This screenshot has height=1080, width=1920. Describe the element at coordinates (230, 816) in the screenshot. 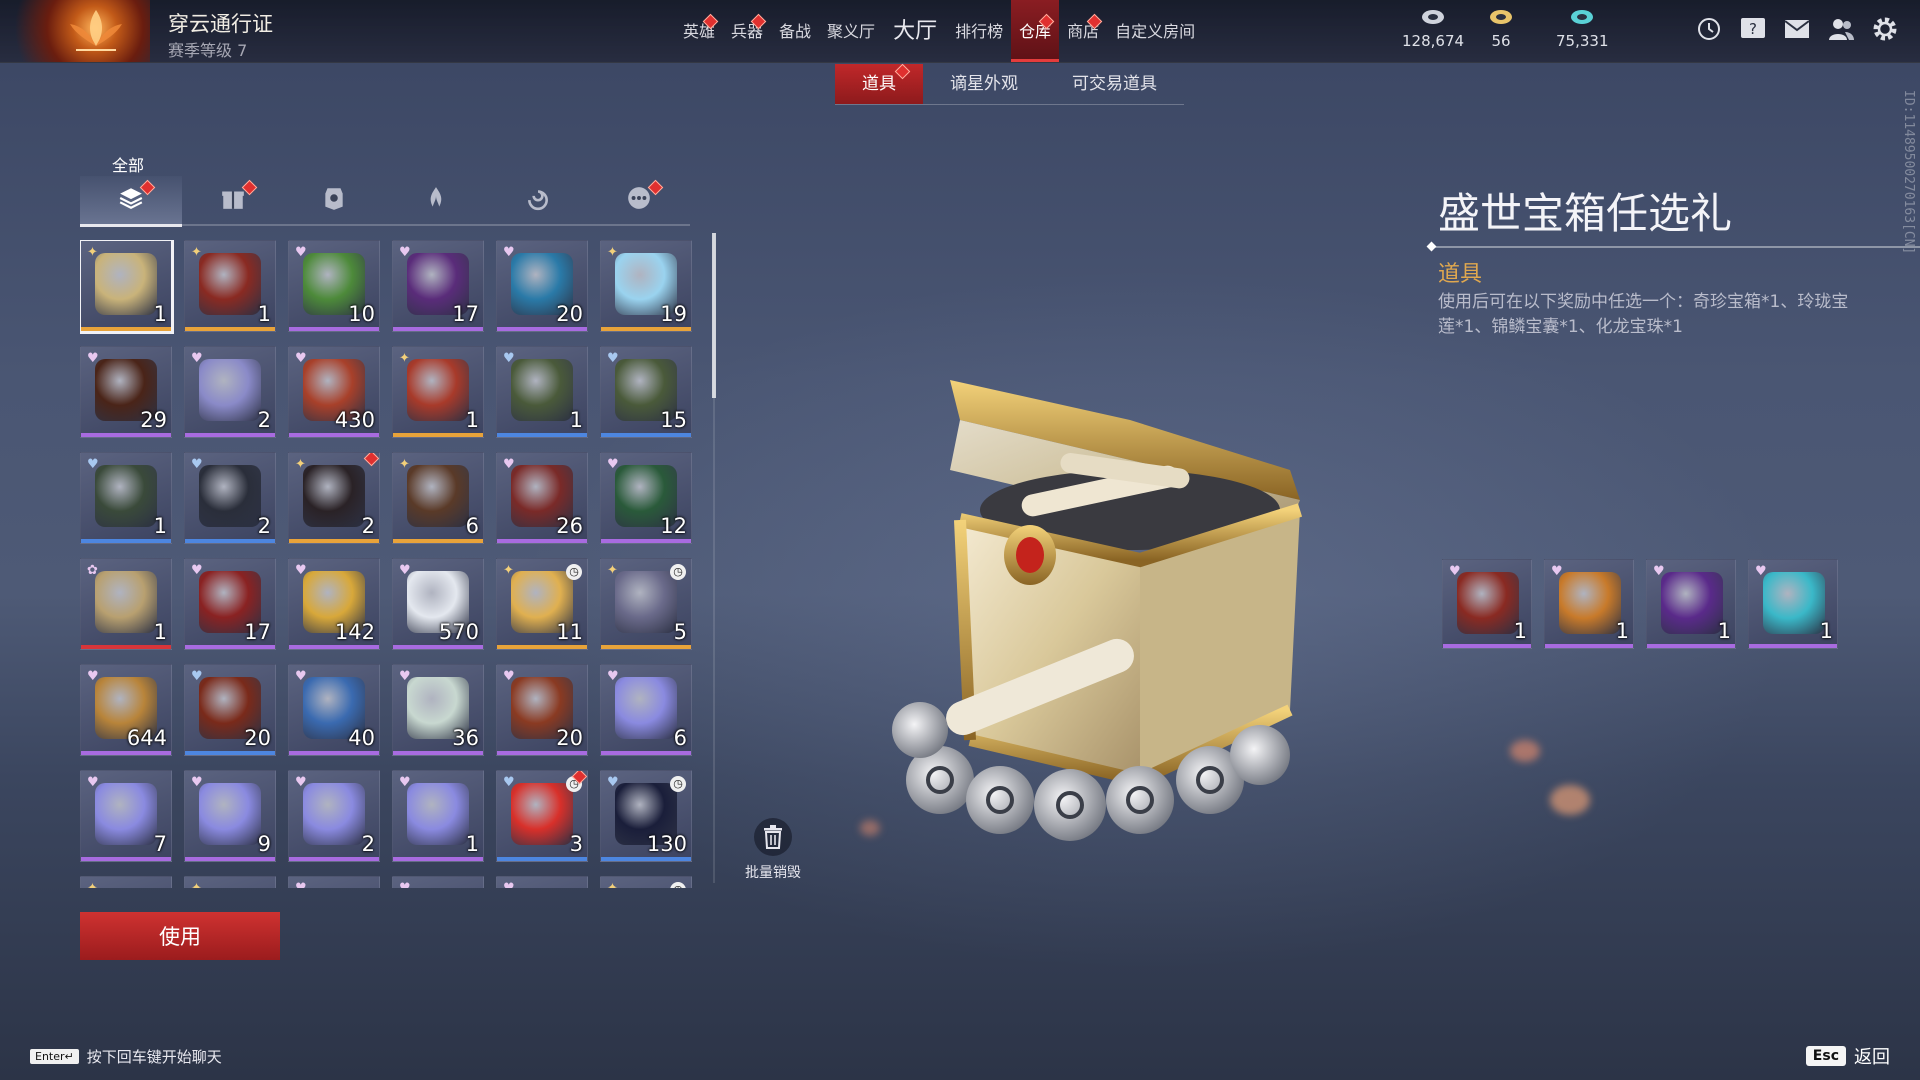

I see `item-slot: ♥ 9` at that location.